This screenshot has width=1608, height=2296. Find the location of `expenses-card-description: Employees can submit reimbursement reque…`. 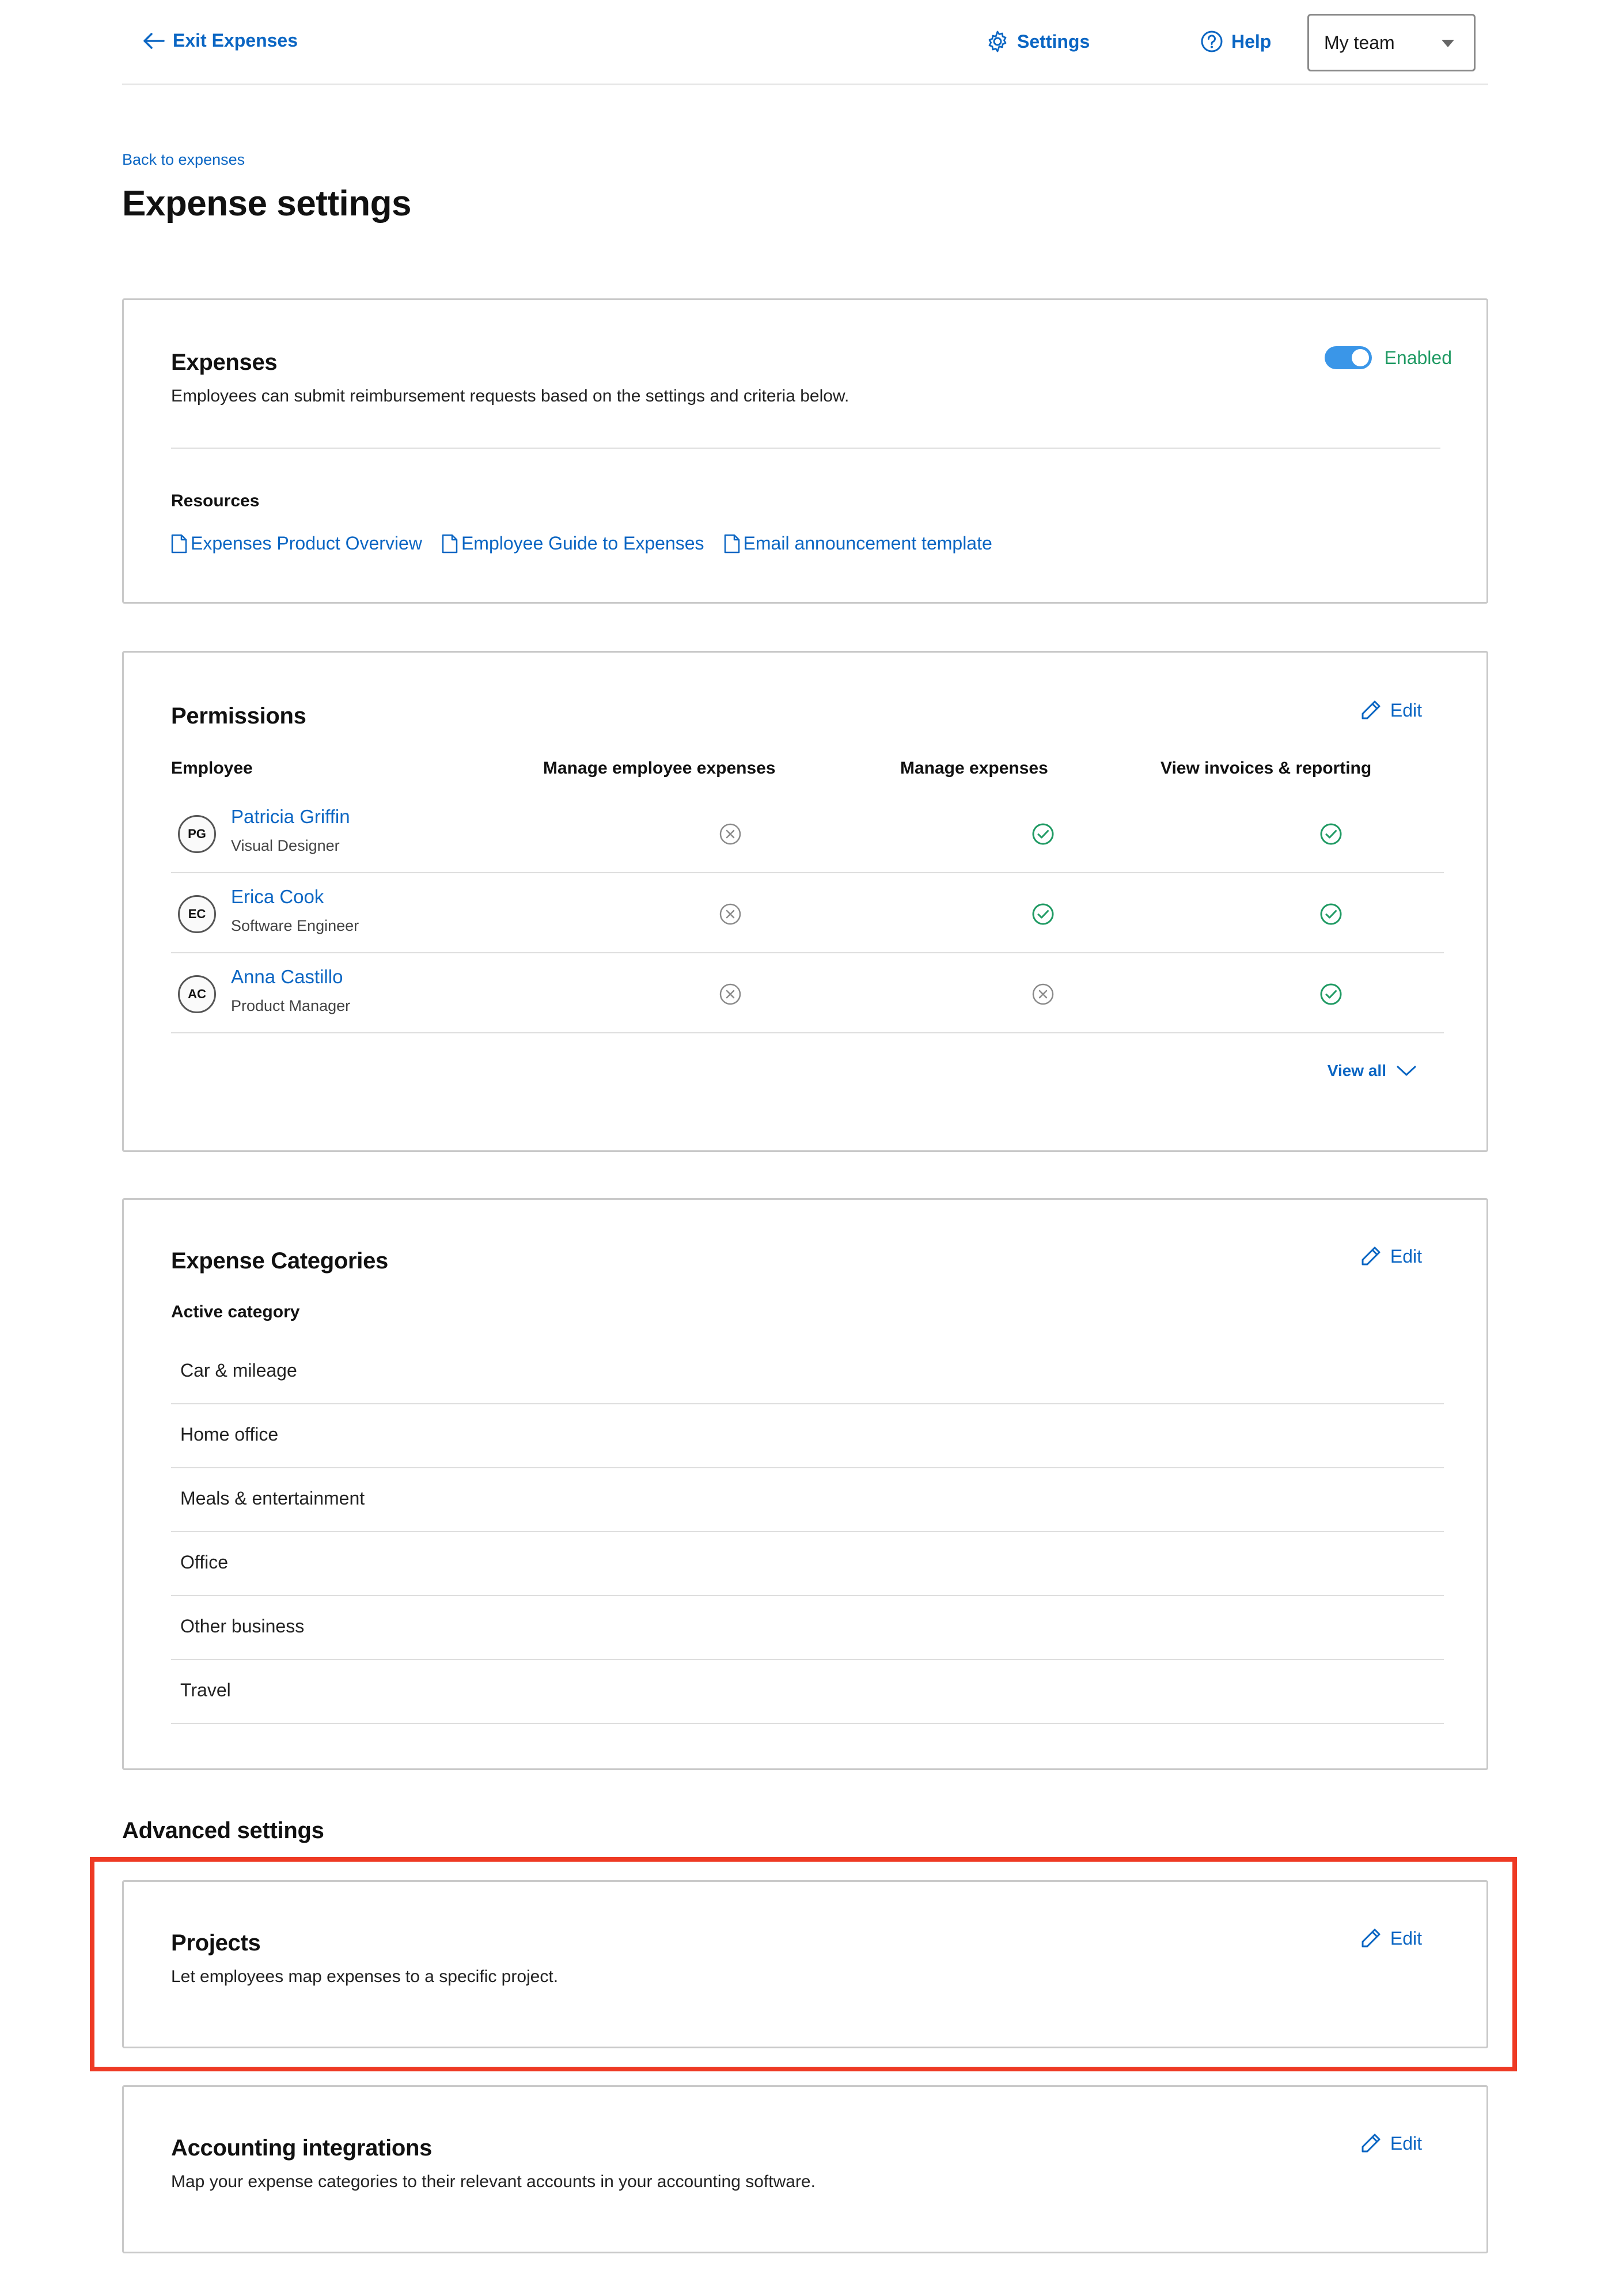

expenses-card-description: Employees can submit reimbursement reque… is located at coordinates (510, 396).